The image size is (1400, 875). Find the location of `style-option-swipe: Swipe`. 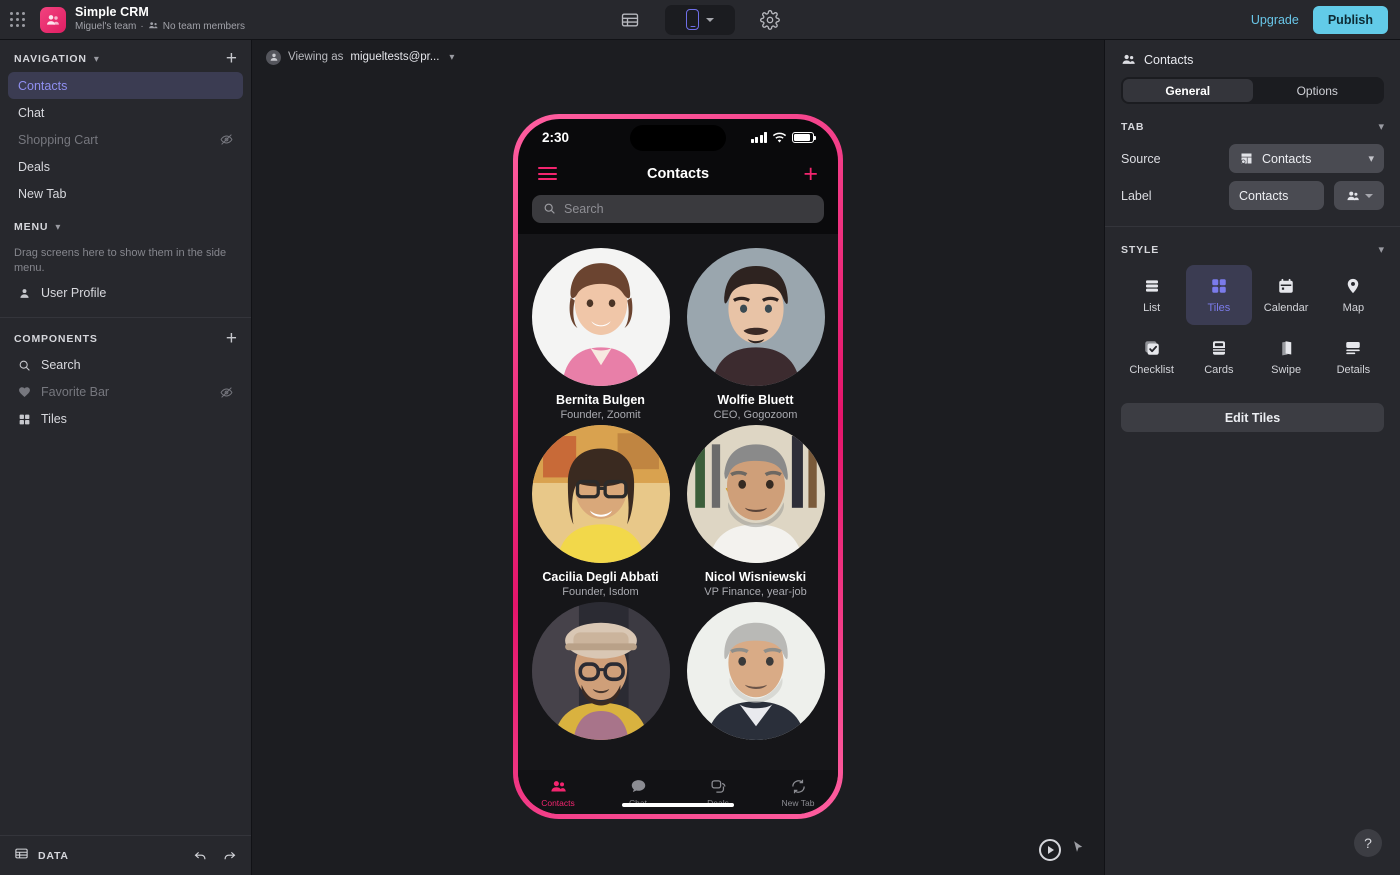

style-option-swipe: Swipe is located at coordinates (1286, 357).